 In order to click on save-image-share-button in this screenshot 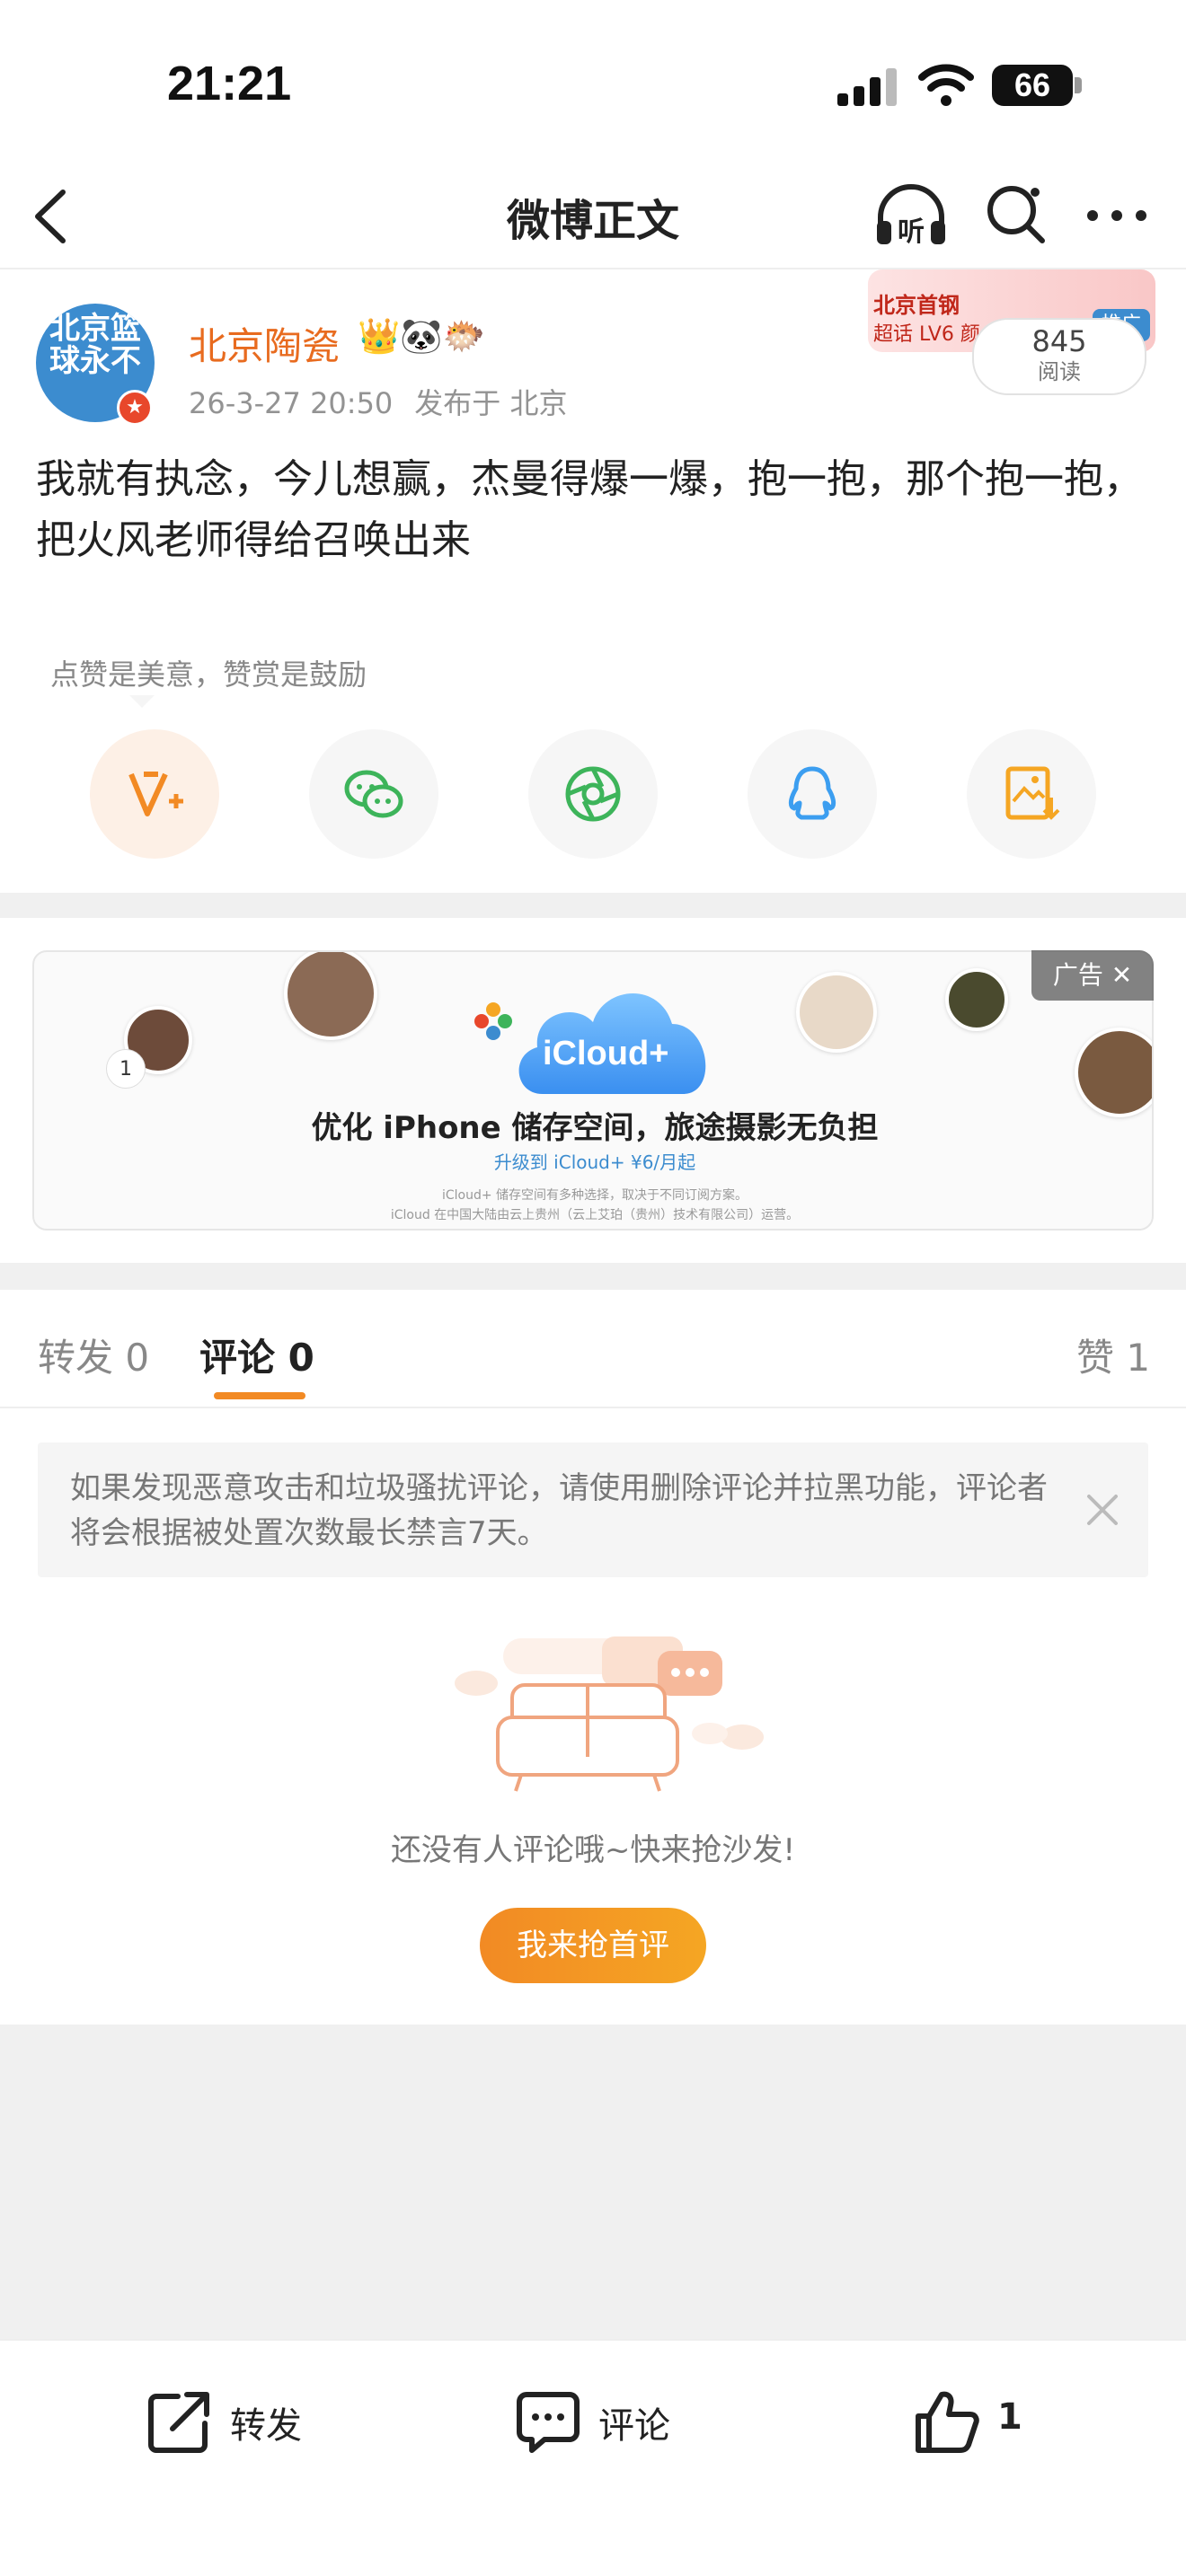, I will do `click(1031, 794)`.